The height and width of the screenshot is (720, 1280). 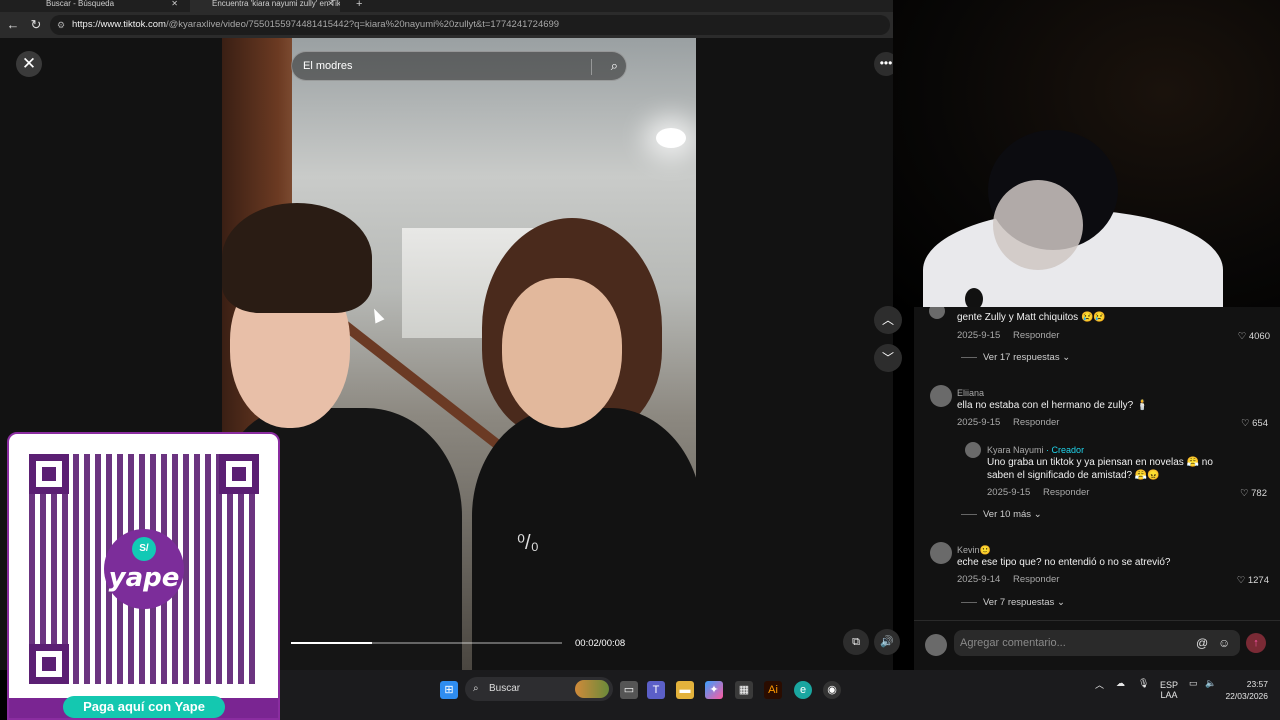 What do you see at coordinates (1224, 643) in the screenshot?
I see `emoji-icon: ☺` at bounding box center [1224, 643].